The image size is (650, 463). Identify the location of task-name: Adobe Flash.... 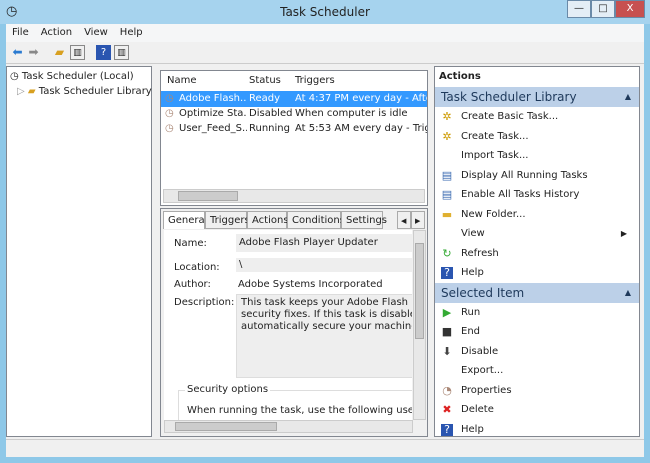
(213, 98).